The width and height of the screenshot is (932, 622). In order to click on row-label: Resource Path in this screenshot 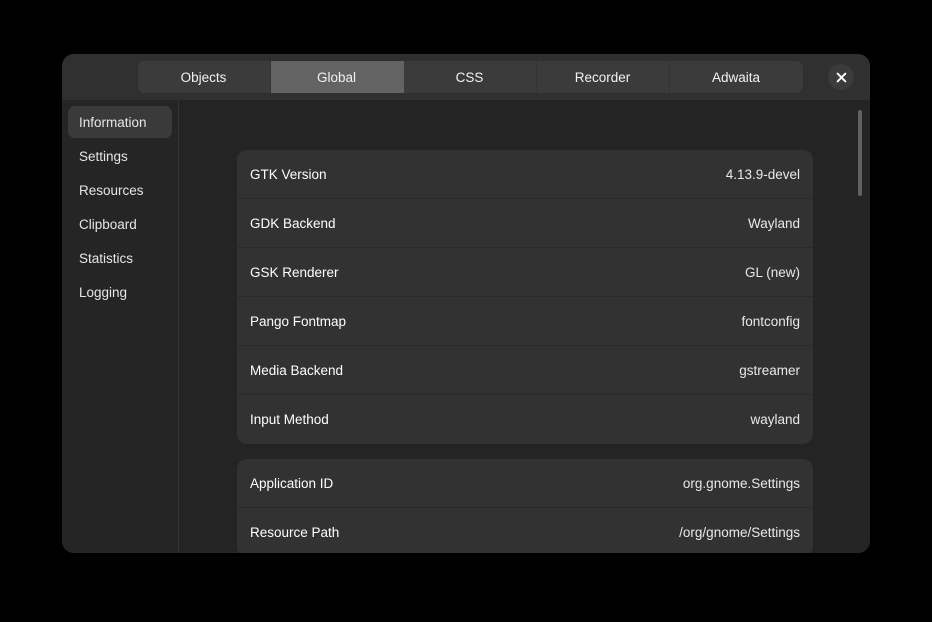, I will do `click(295, 532)`.